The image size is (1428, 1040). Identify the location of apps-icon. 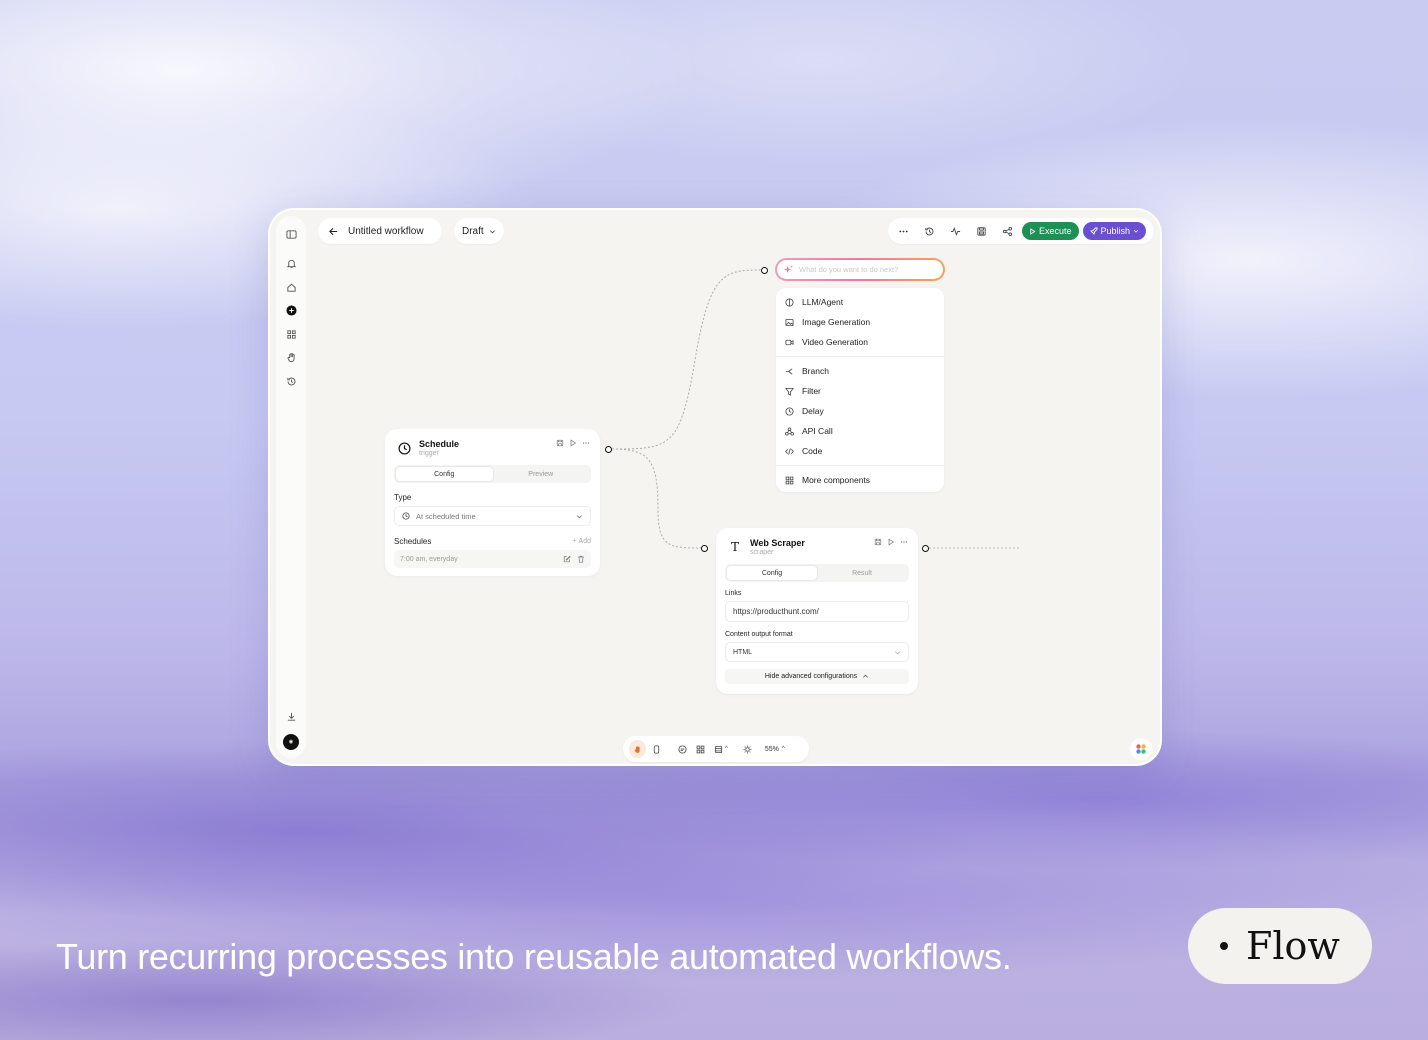
(1141, 749).